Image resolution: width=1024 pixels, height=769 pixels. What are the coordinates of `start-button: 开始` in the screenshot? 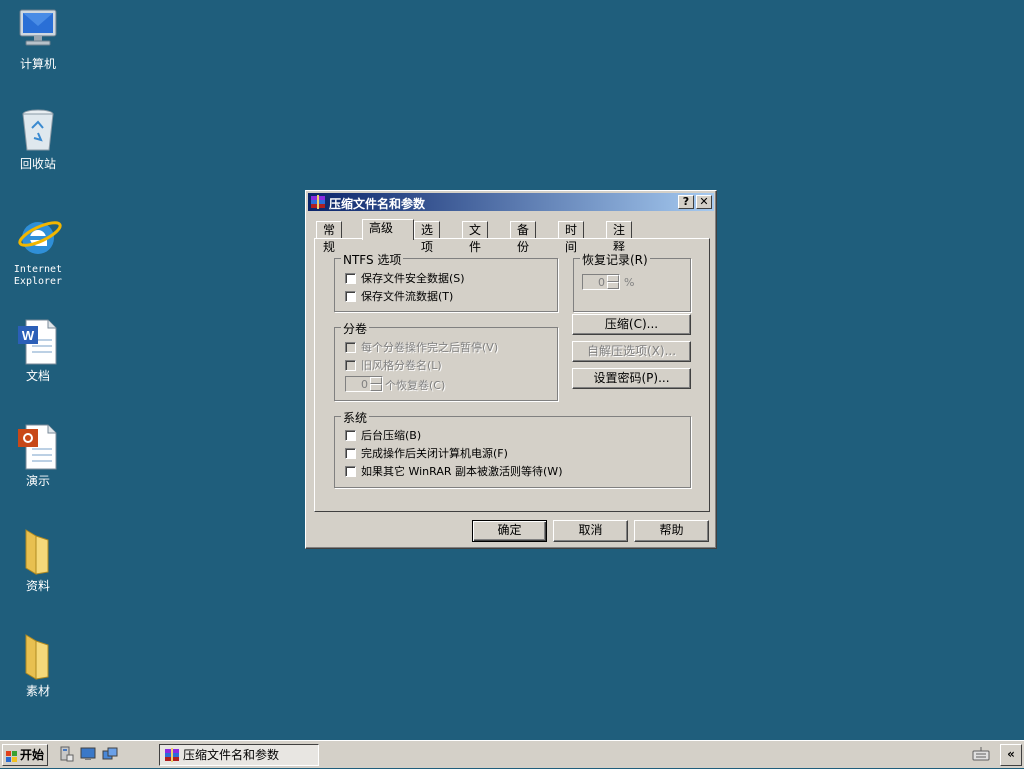 It's located at (25, 755).